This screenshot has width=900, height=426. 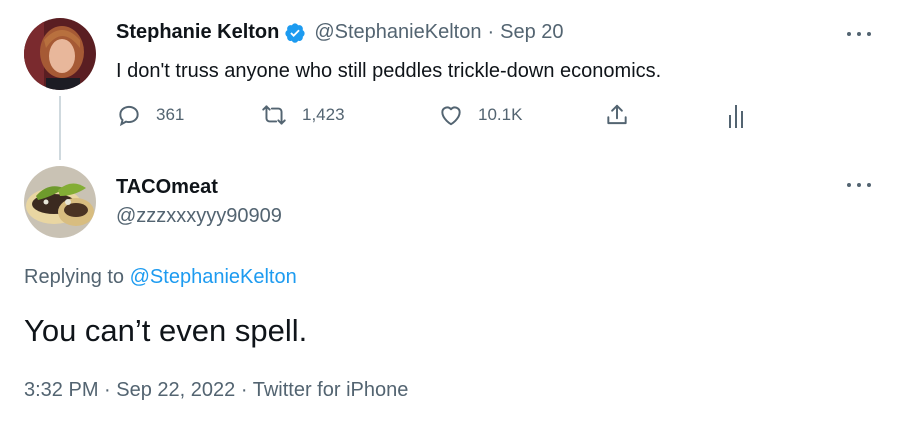 What do you see at coordinates (859, 185) in the screenshot?
I see `reply-more-options-icon` at bounding box center [859, 185].